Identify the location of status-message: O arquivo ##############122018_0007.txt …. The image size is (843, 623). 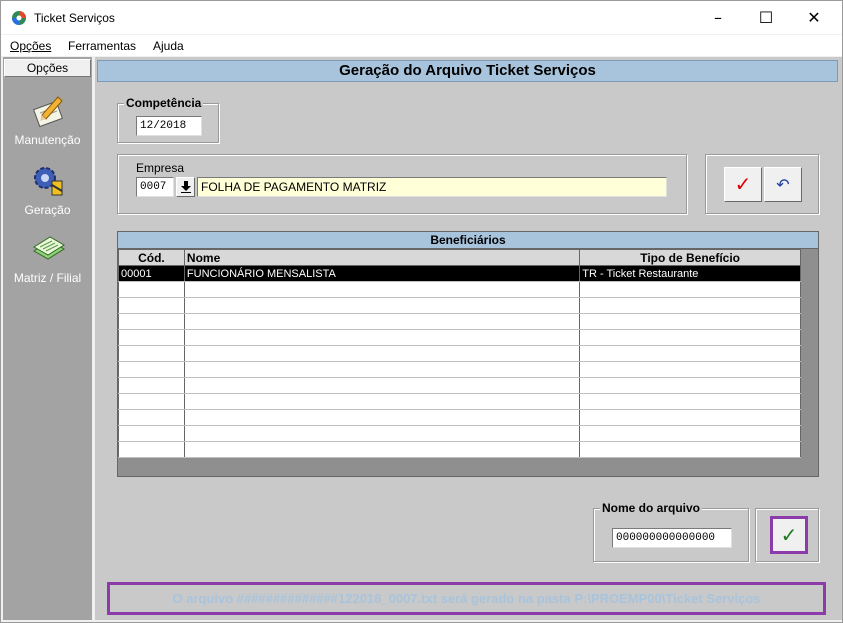
(466, 598).